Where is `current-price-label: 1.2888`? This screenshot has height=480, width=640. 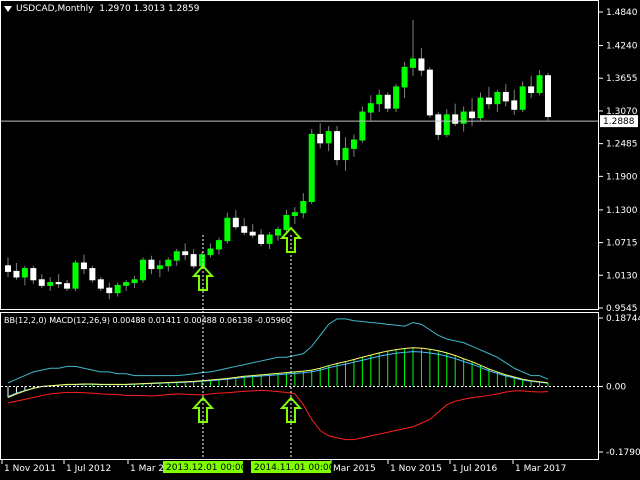 current-price-label: 1.2888 is located at coordinates (619, 122).